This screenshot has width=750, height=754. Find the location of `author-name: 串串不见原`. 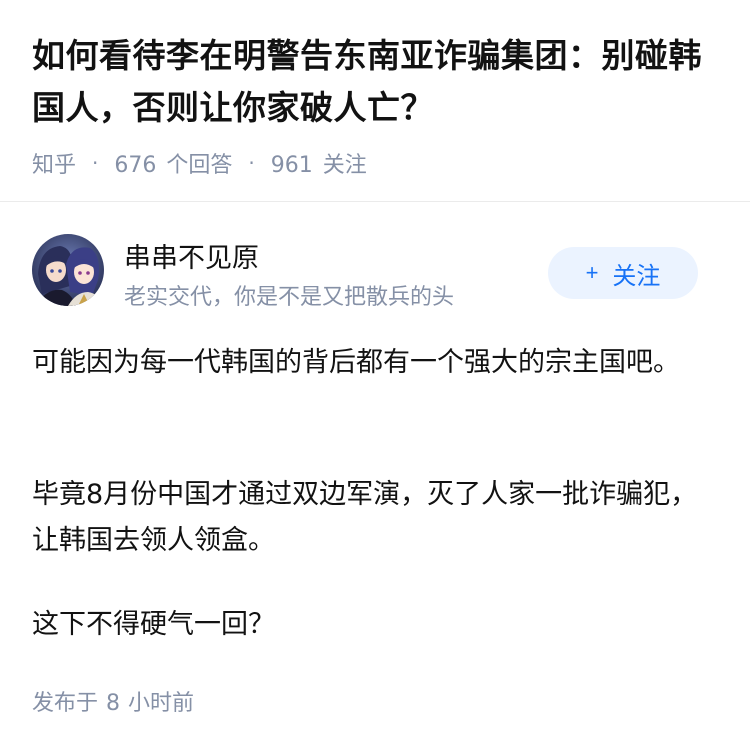

author-name: 串串不见原 is located at coordinates (191, 255).